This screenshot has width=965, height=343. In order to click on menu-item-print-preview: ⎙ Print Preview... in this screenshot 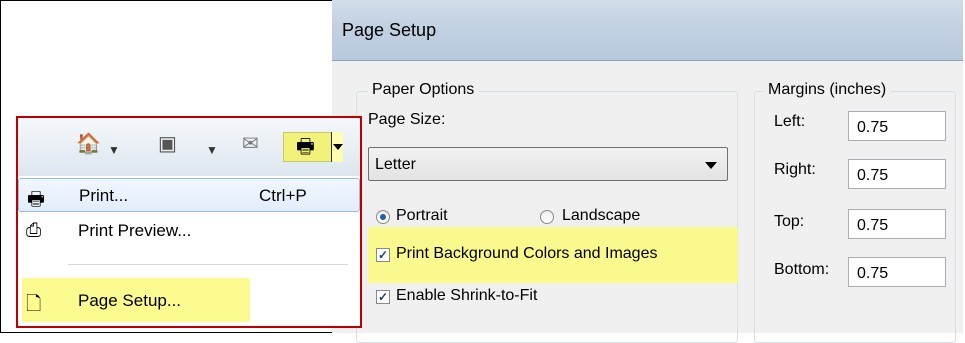, I will do `click(189, 231)`.